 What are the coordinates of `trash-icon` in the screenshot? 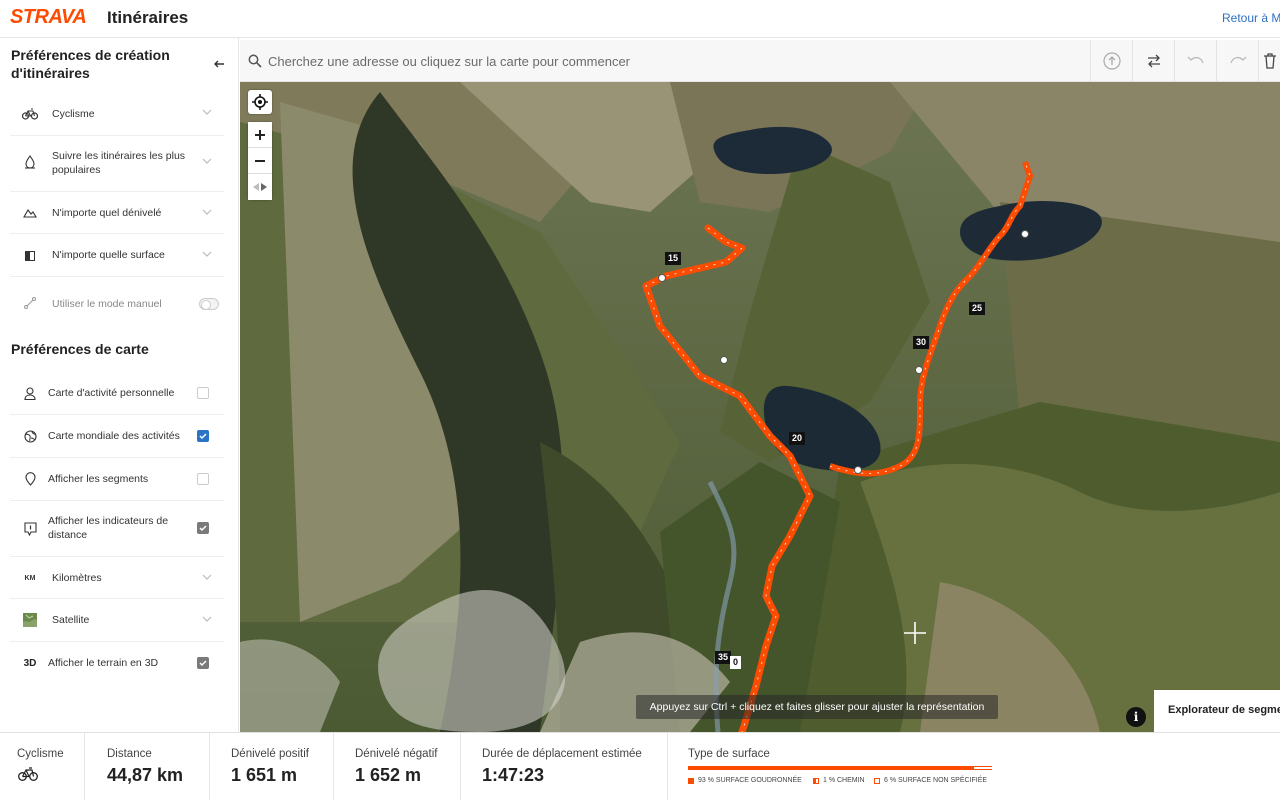 It's located at (1270, 61).